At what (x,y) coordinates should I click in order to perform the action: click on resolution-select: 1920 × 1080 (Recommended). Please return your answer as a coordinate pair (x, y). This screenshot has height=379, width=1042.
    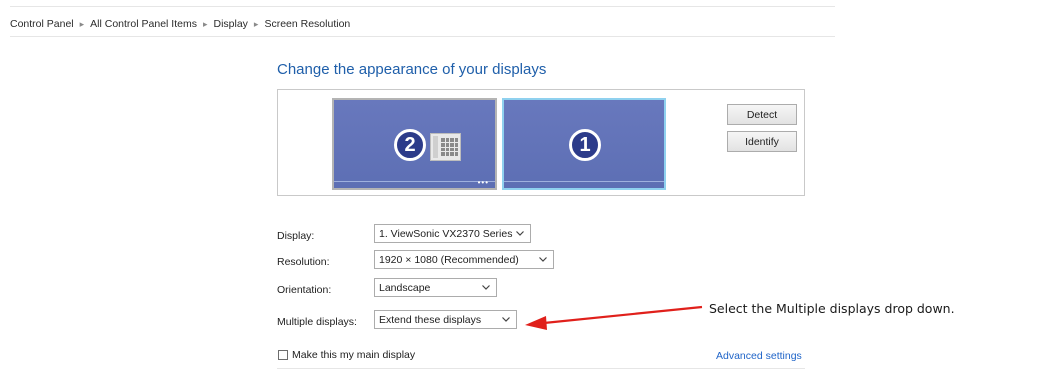
    Looking at the image, I should click on (464, 259).